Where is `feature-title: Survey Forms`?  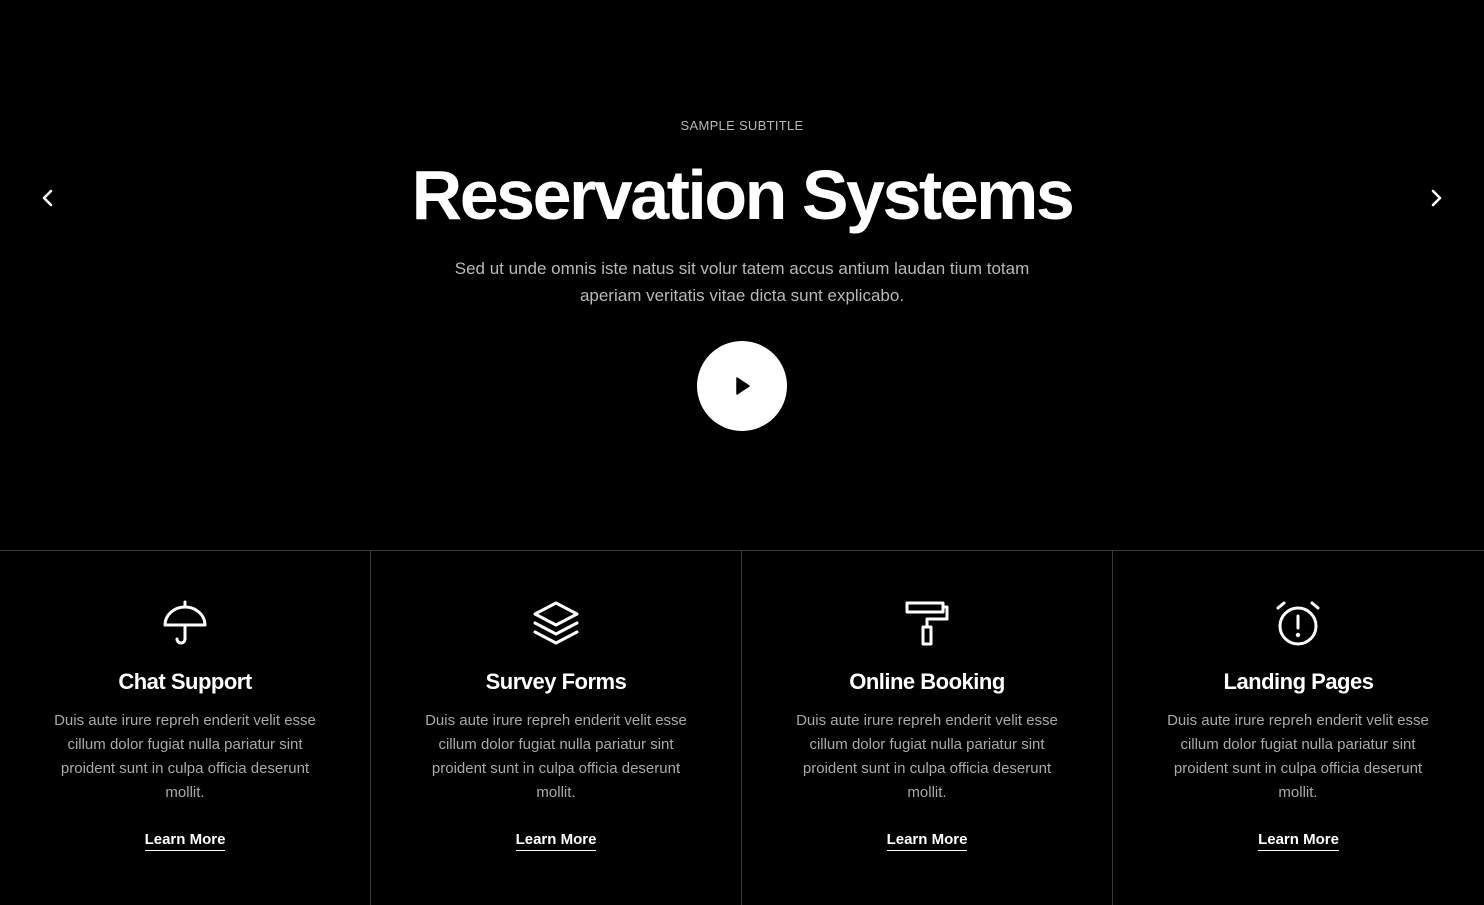
feature-title: Survey Forms is located at coordinates (556, 681).